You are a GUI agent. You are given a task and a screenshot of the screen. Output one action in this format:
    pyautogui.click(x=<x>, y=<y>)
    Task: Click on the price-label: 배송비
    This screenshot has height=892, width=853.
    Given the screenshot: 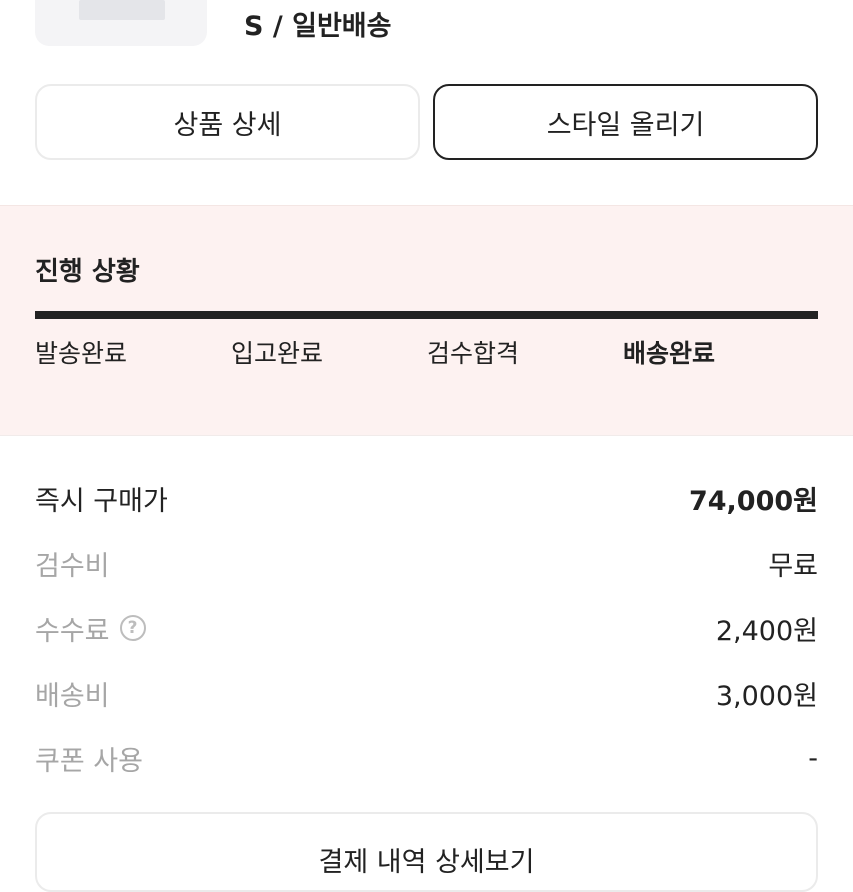 What is the action you would take?
    pyautogui.click(x=72, y=696)
    